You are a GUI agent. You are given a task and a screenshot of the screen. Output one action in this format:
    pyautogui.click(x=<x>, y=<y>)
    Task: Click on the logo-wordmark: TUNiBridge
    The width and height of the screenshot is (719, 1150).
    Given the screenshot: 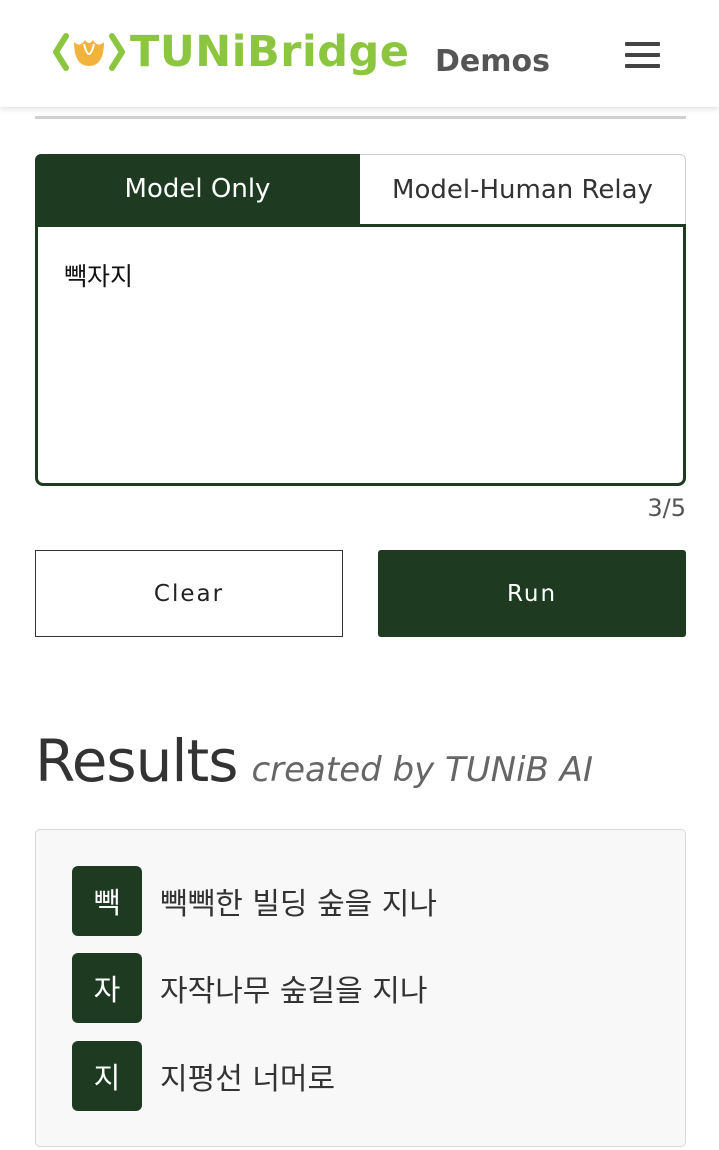 What is the action you would take?
    pyautogui.click(x=270, y=52)
    